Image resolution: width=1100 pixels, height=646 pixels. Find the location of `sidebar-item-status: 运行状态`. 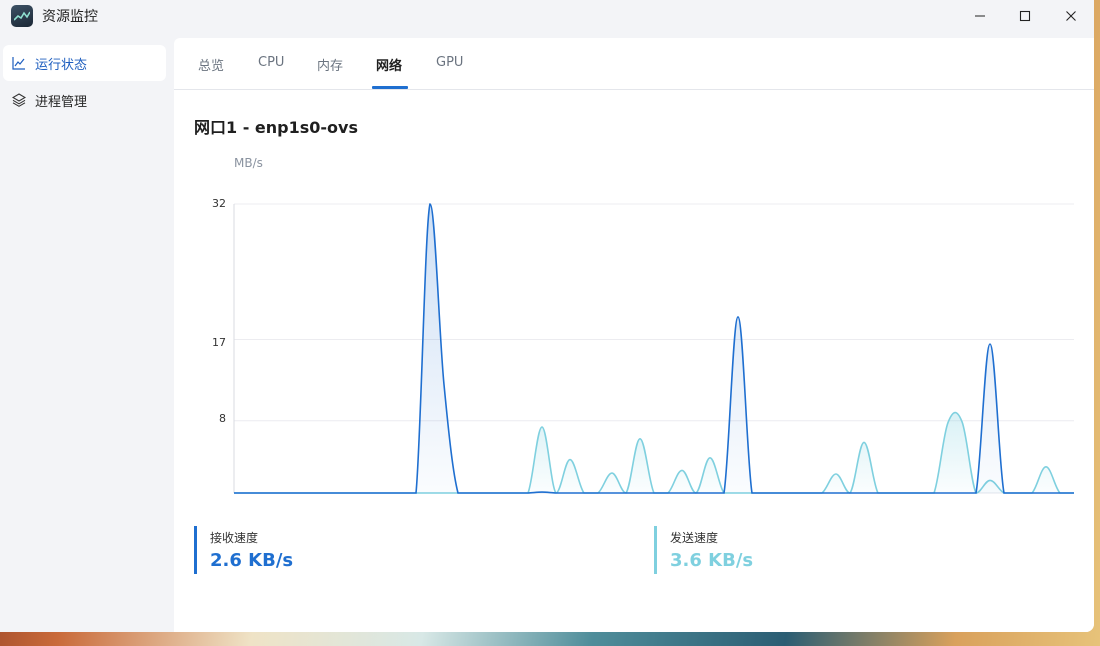

sidebar-item-status: 运行状态 is located at coordinates (84, 63).